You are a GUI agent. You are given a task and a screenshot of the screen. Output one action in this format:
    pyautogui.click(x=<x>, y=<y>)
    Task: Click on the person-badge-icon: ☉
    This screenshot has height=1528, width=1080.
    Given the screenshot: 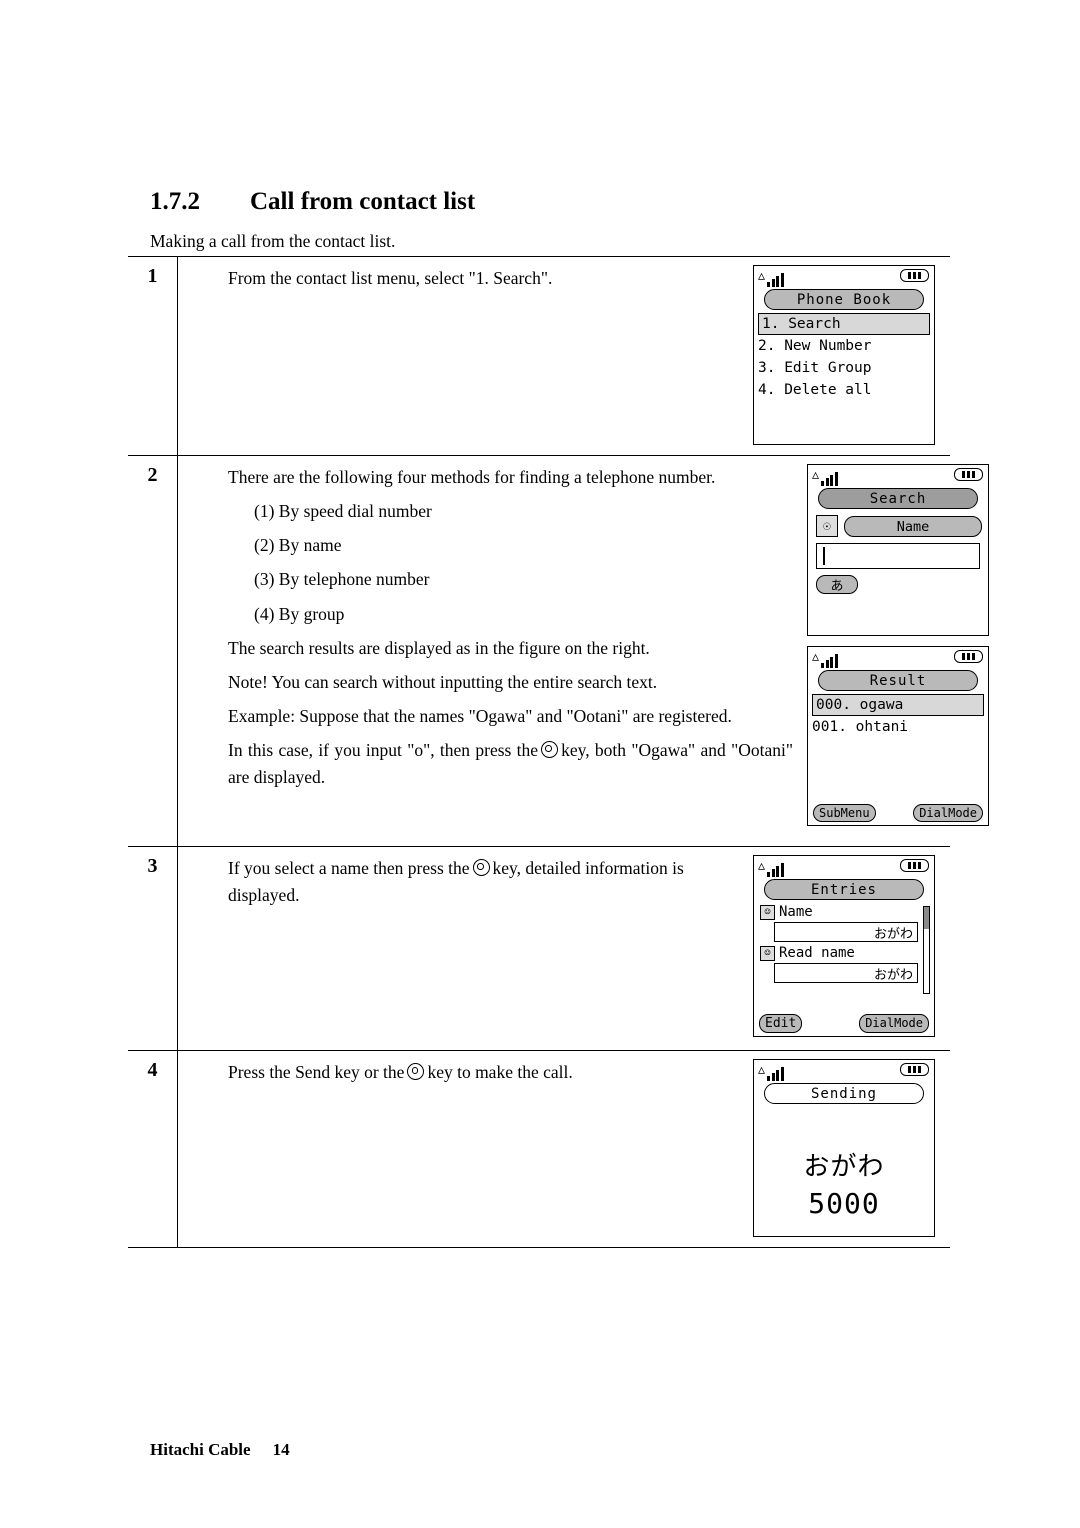 What is the action you would take?
    pyautogui.click(x=827, y=526)
    